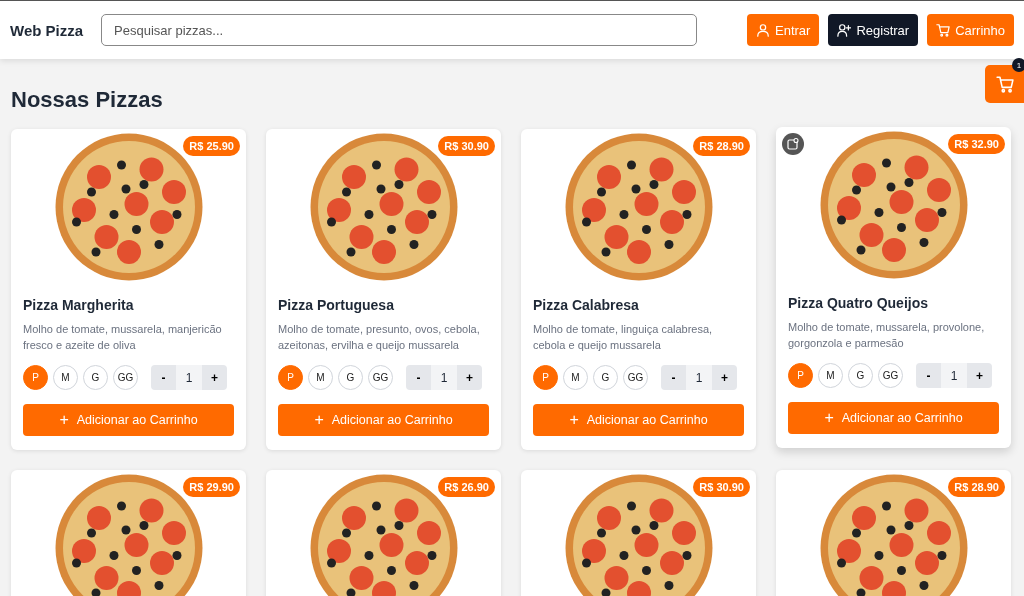 The image size is (1024, 596). Describe the element at coordinates (123, 337) in the screenshot. I see `pizza-description: Molho de tomate, mussarela, manjericão fresco e azeite de oliva` at that location.